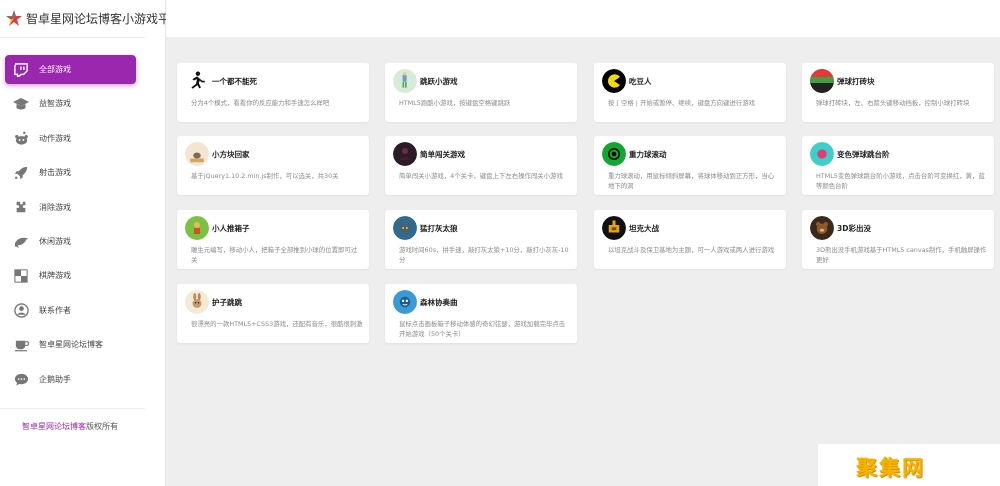 This screenshot has height=486, width=1000. Describe the element at coordinates (273, 165) in the screenshot. I see `game-card: 小方块回家基于jQuery1.10.2.min.js制作，可以选关，共30关` at that location.